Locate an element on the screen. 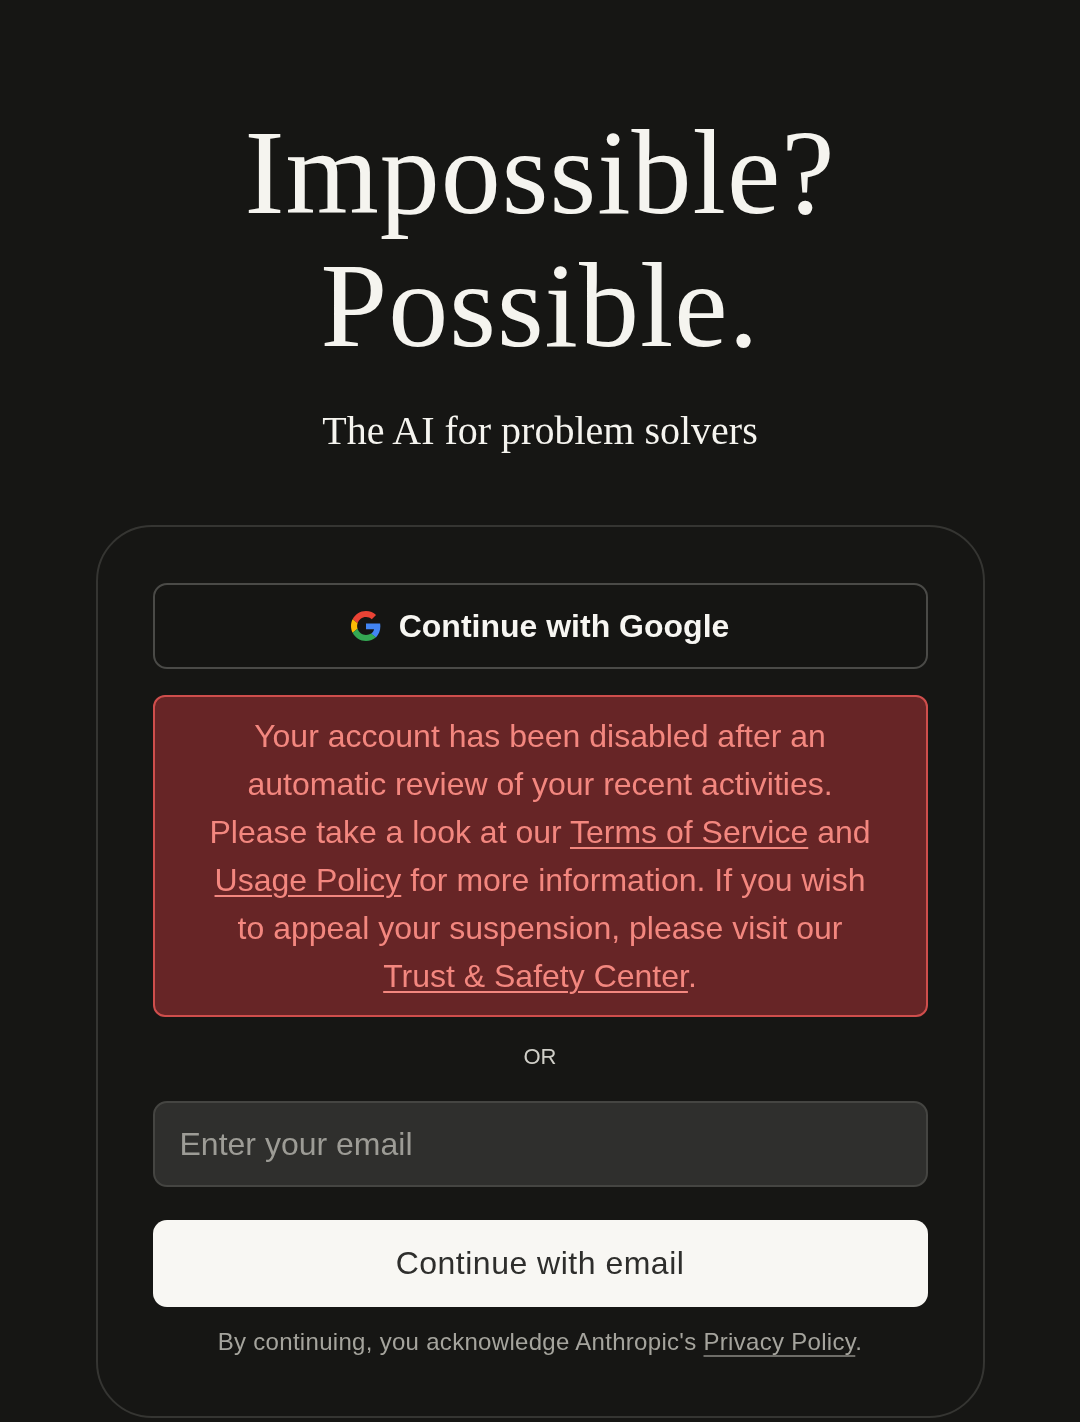  continue-email-button: Continue with email is located at coordinates (540, 1263).